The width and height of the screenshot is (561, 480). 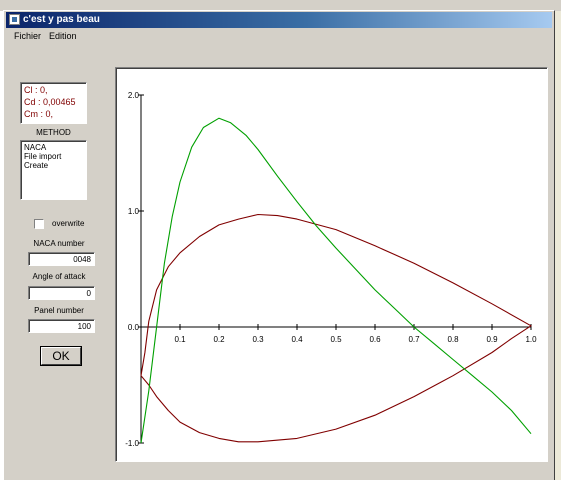 I want to click on x-tick-label: 0.2, so click(x=219, y=339).